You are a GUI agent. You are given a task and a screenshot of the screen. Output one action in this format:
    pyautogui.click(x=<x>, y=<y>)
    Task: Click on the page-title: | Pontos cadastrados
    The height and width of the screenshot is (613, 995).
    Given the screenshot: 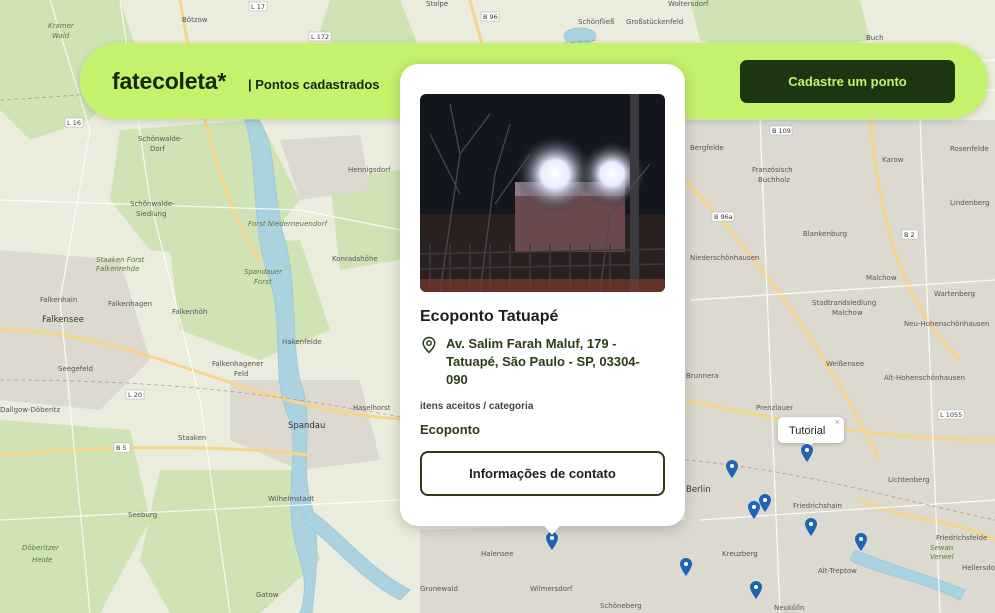 What is the action you would take?
    pyautogui.click(x=314, y=84)
    